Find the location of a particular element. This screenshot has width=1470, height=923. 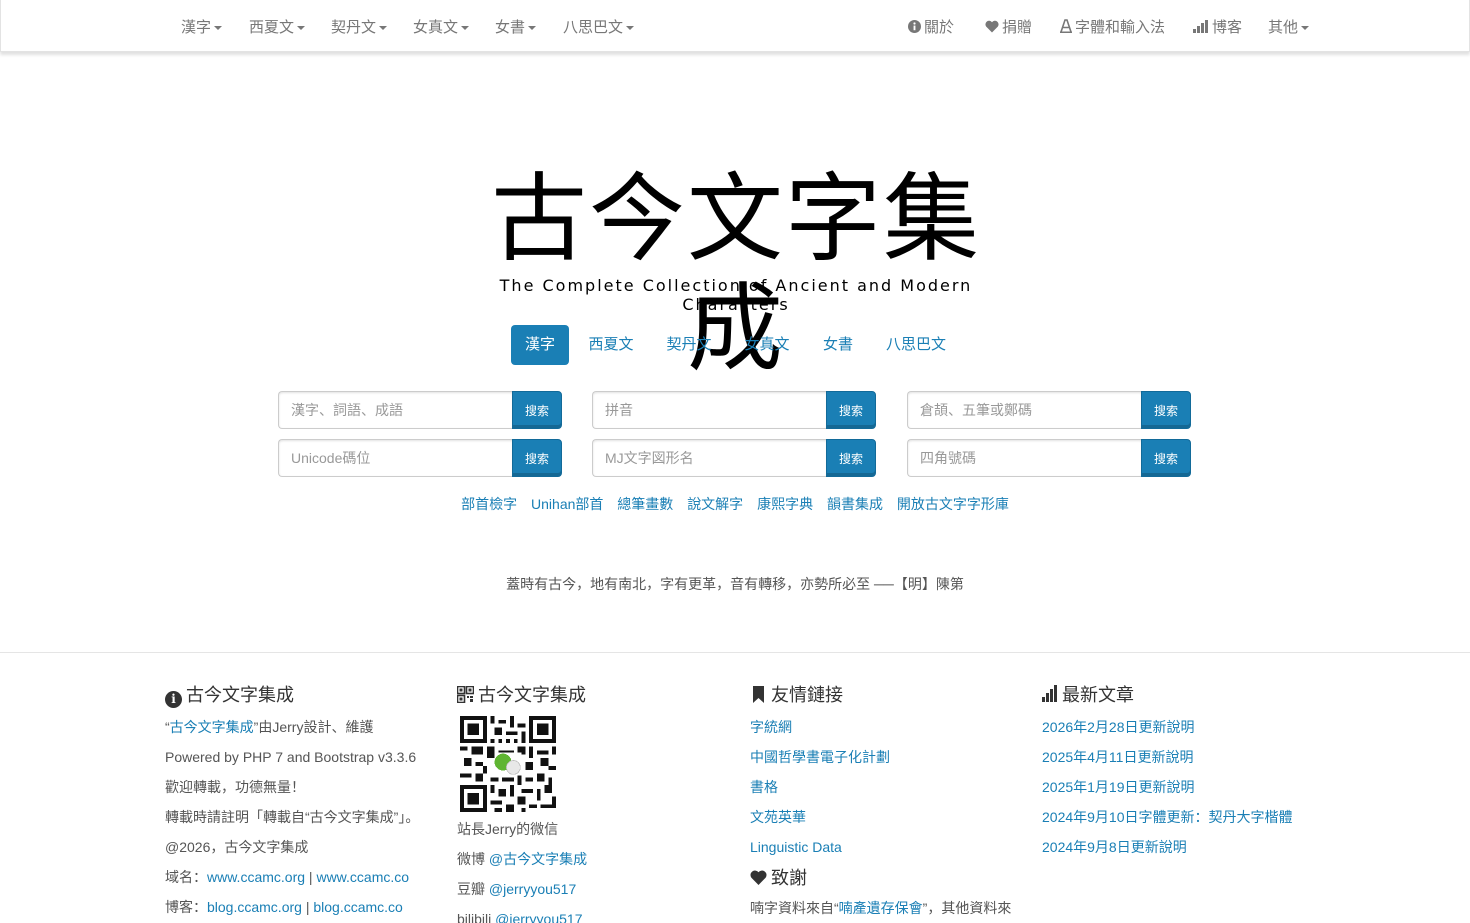

thanks-link-nom: 喃產遺存保會 is located at coordinates (881, 908).